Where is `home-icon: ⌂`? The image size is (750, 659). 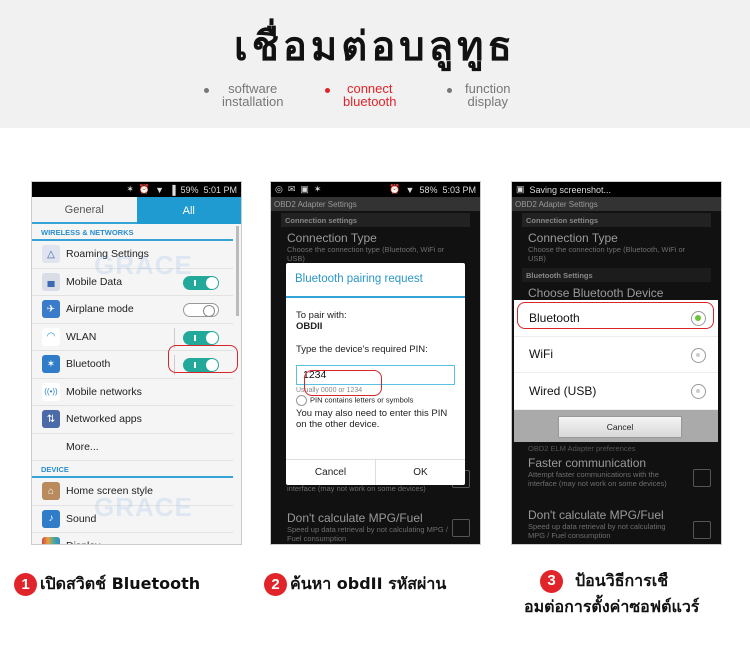
home-icon: ⌂ is located at coordinates (51, 491).